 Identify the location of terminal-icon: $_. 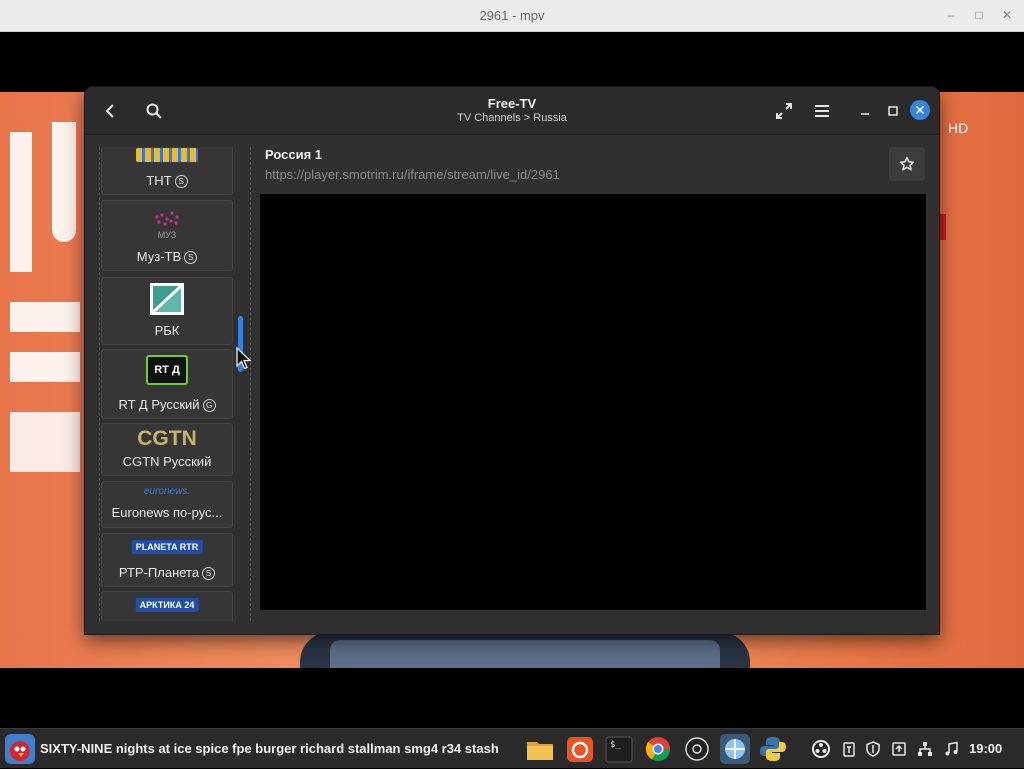
(619, 749).